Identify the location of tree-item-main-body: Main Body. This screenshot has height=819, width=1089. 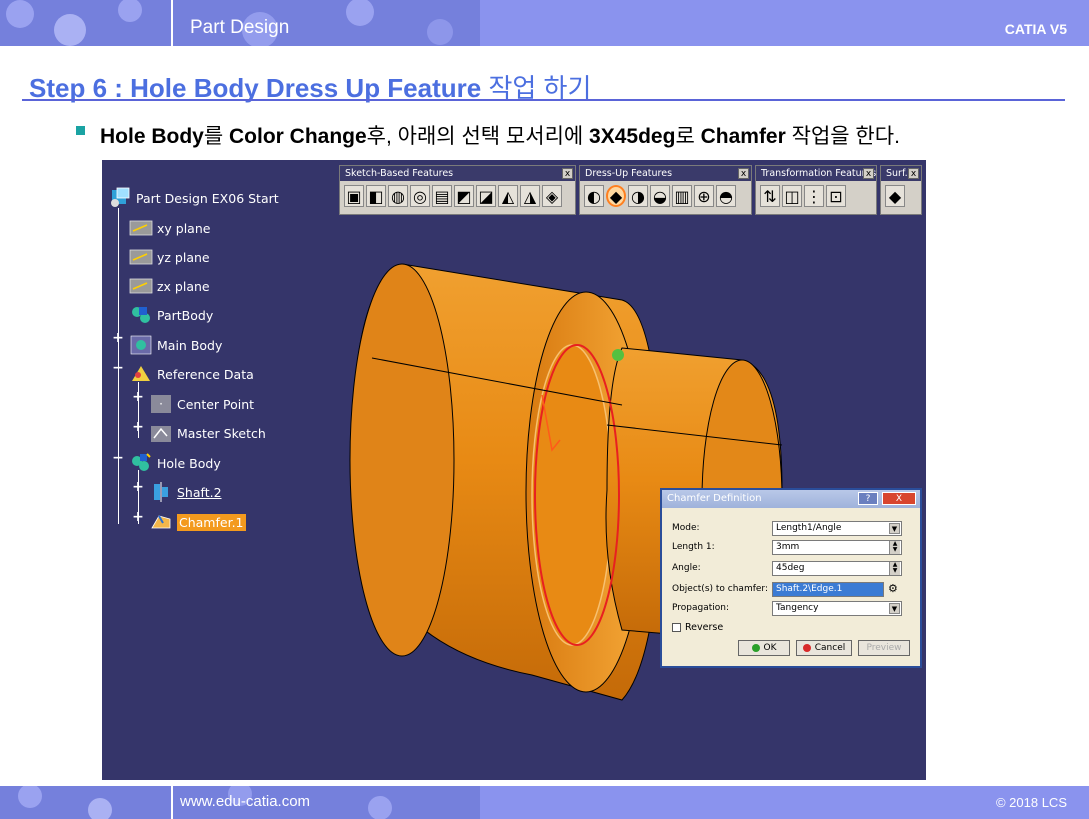
(175, 345).